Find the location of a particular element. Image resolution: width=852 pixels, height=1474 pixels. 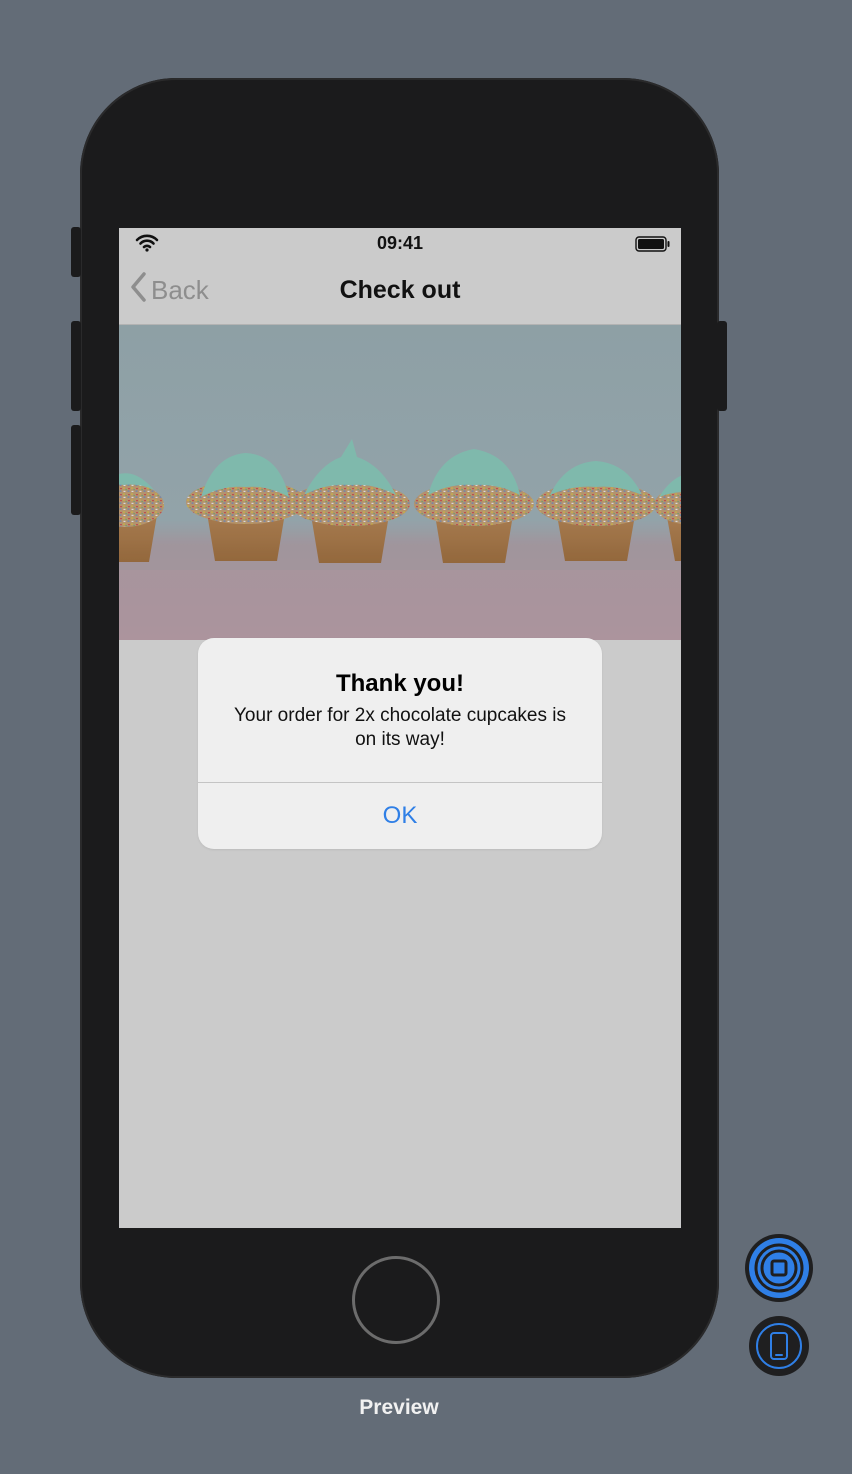

status-time: 09:41 is located at coordinates (400, 243).